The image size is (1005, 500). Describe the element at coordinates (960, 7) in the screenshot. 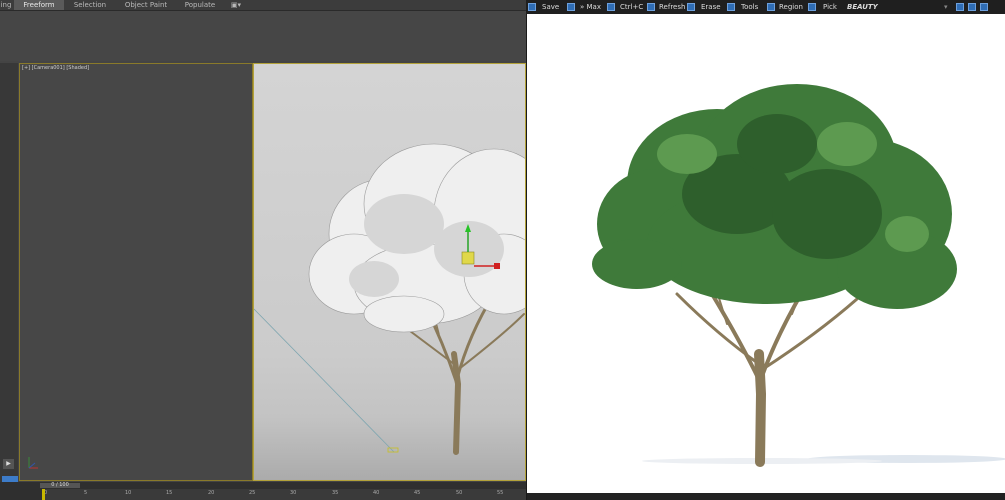

I see `zoom-icon` at that location.